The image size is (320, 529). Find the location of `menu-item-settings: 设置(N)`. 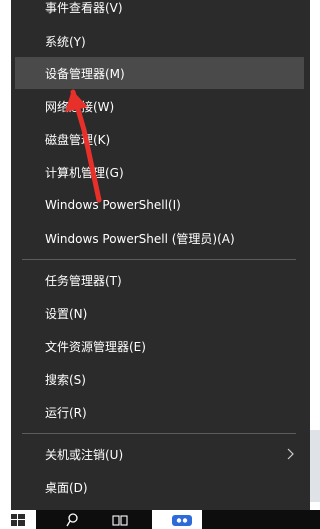

menu-item-settings: 设置(N) is located at coordinates (159, 313).